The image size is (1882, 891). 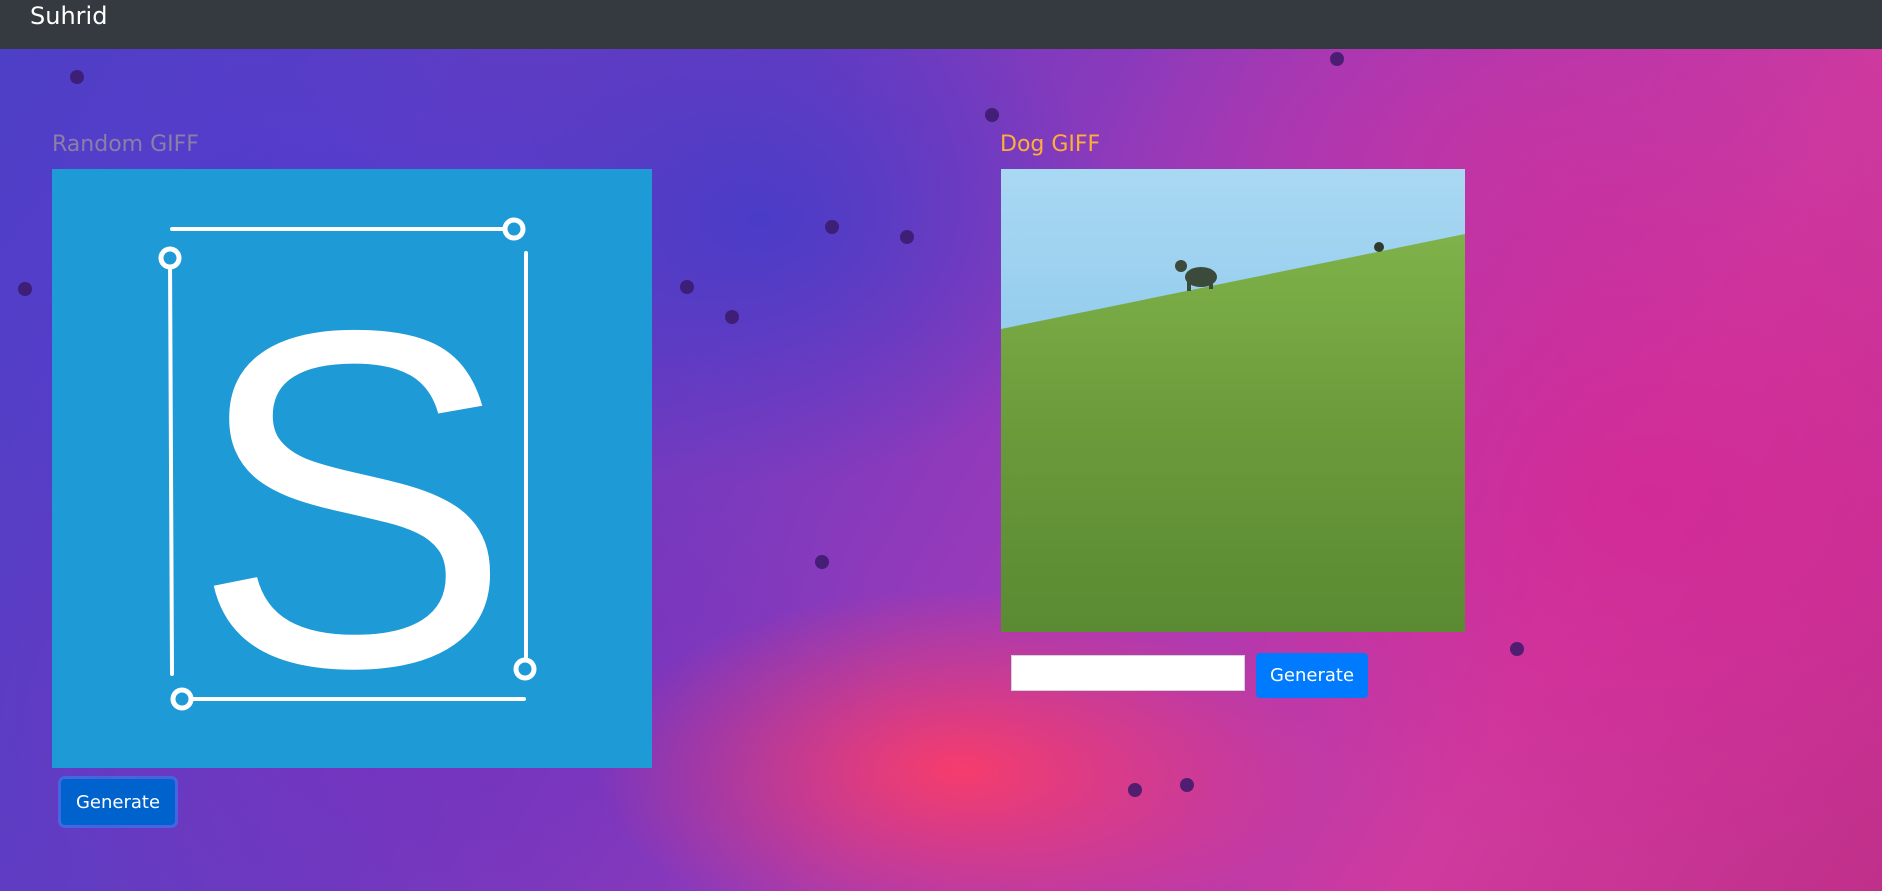 What do you see at coordinates (118, 802) in the screenshot?
I see `random-generate-button: Generate` at bounding box center [118, 802].